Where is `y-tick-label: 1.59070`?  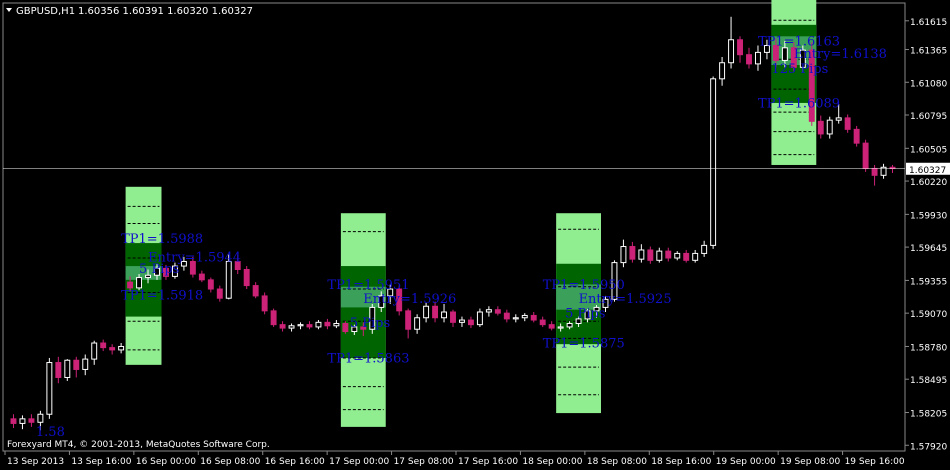
y-tick-label: 1.59070 is located at coordinates (928, 315).